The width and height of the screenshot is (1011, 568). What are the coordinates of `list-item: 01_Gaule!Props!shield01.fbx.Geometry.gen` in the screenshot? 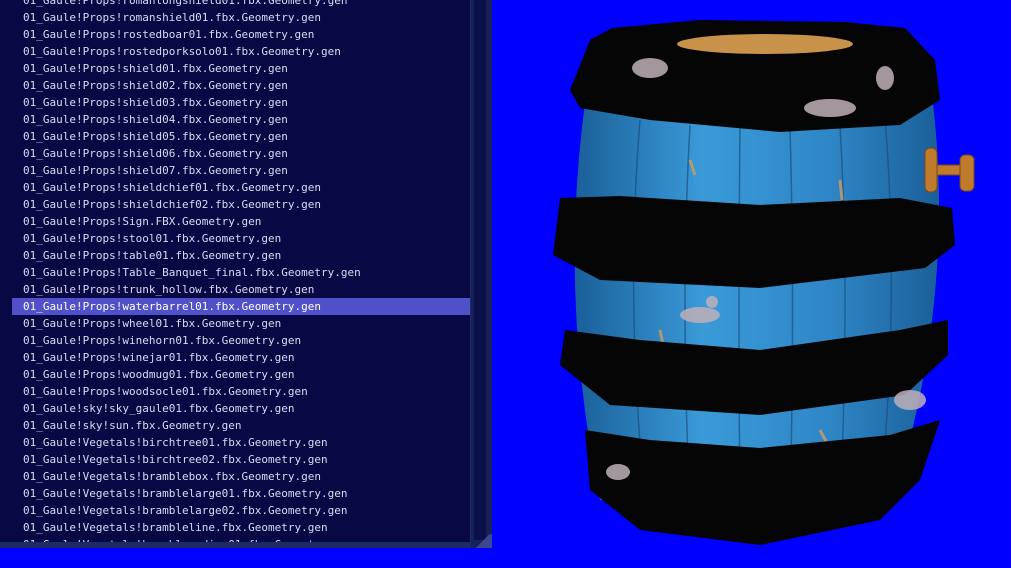 It's located at (241, 68).